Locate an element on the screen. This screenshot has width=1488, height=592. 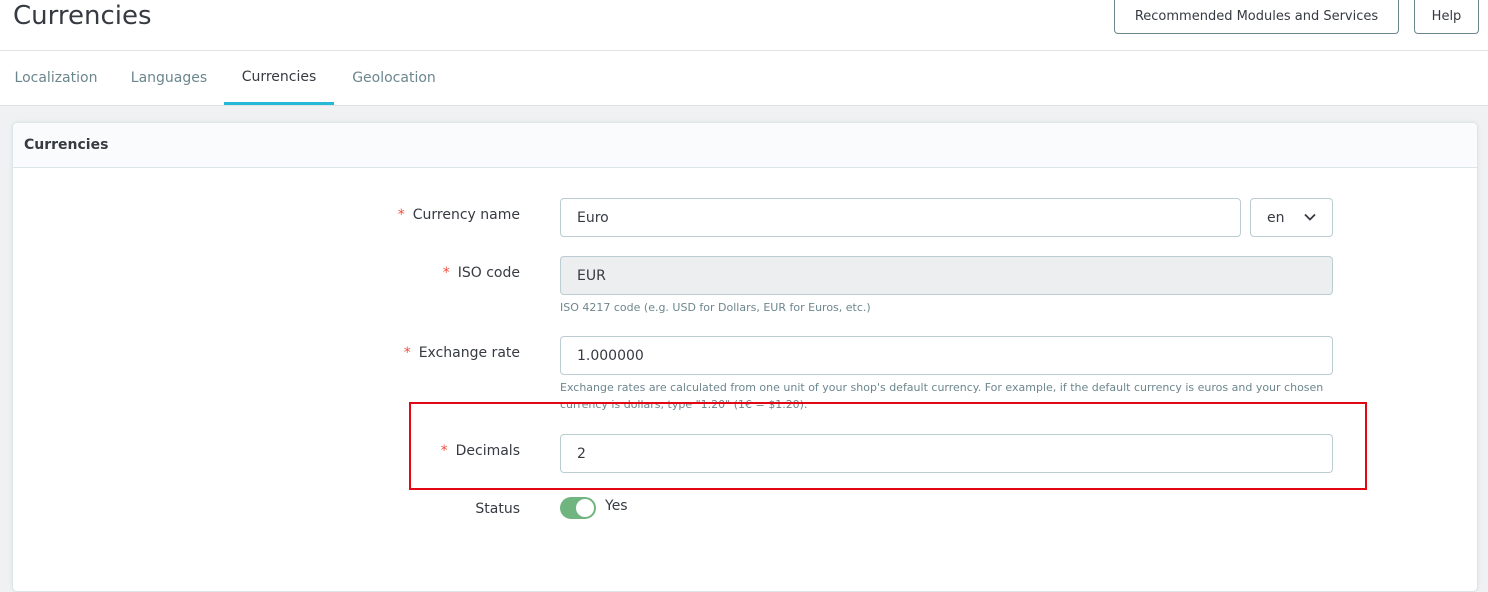
language-select-value: en is located at coordinates (1276, 217).